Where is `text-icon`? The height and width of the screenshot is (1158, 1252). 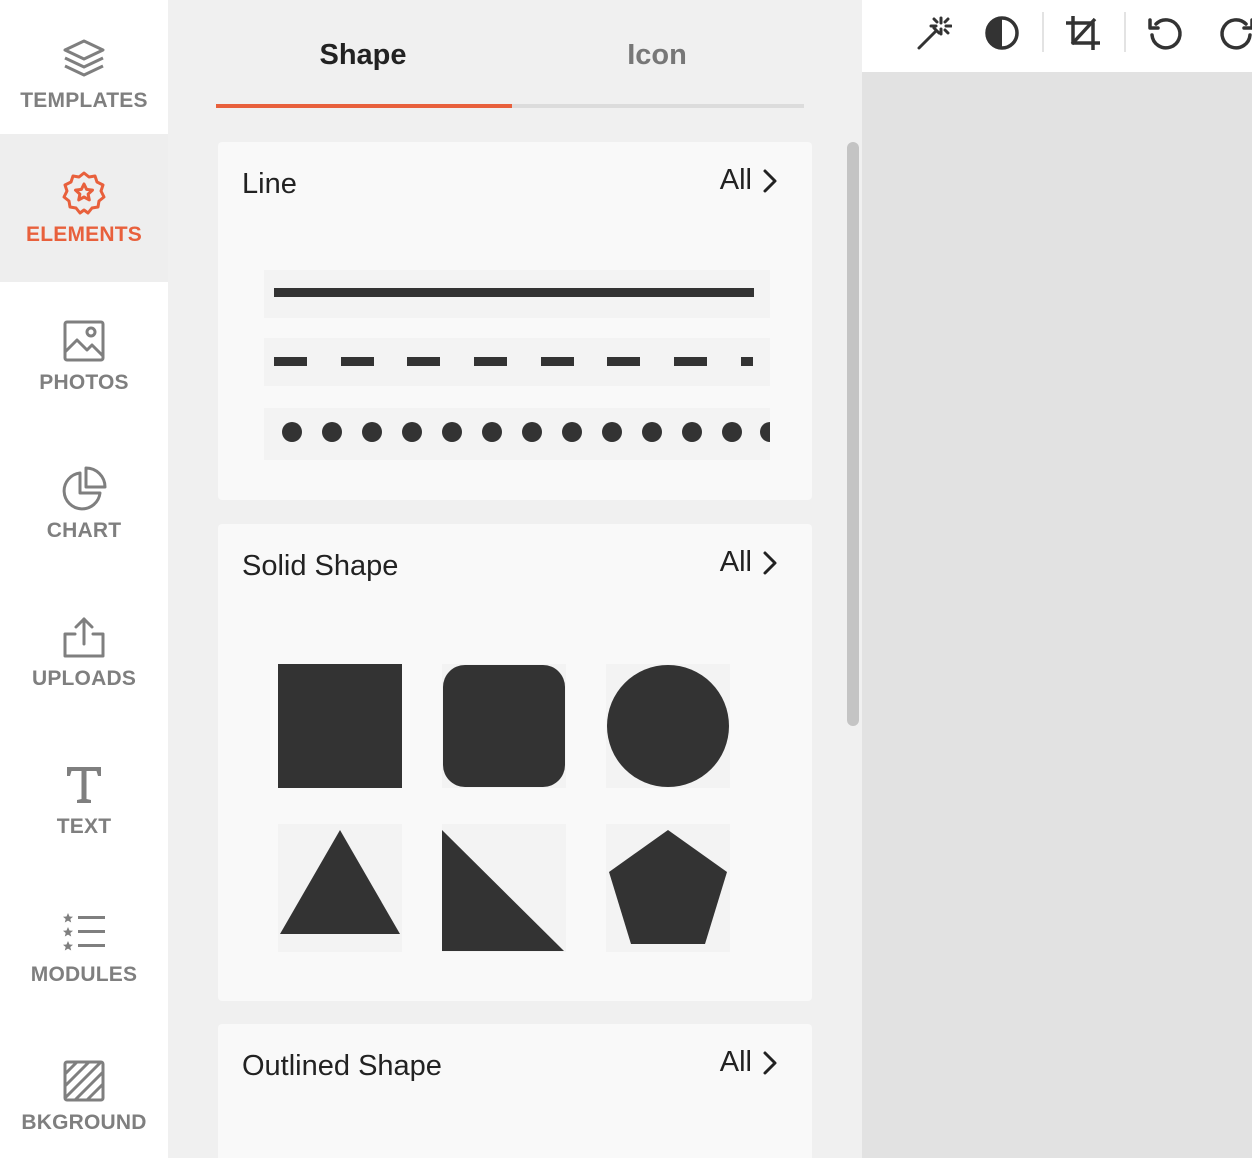 text-icon is located at coordinates (84, 785).